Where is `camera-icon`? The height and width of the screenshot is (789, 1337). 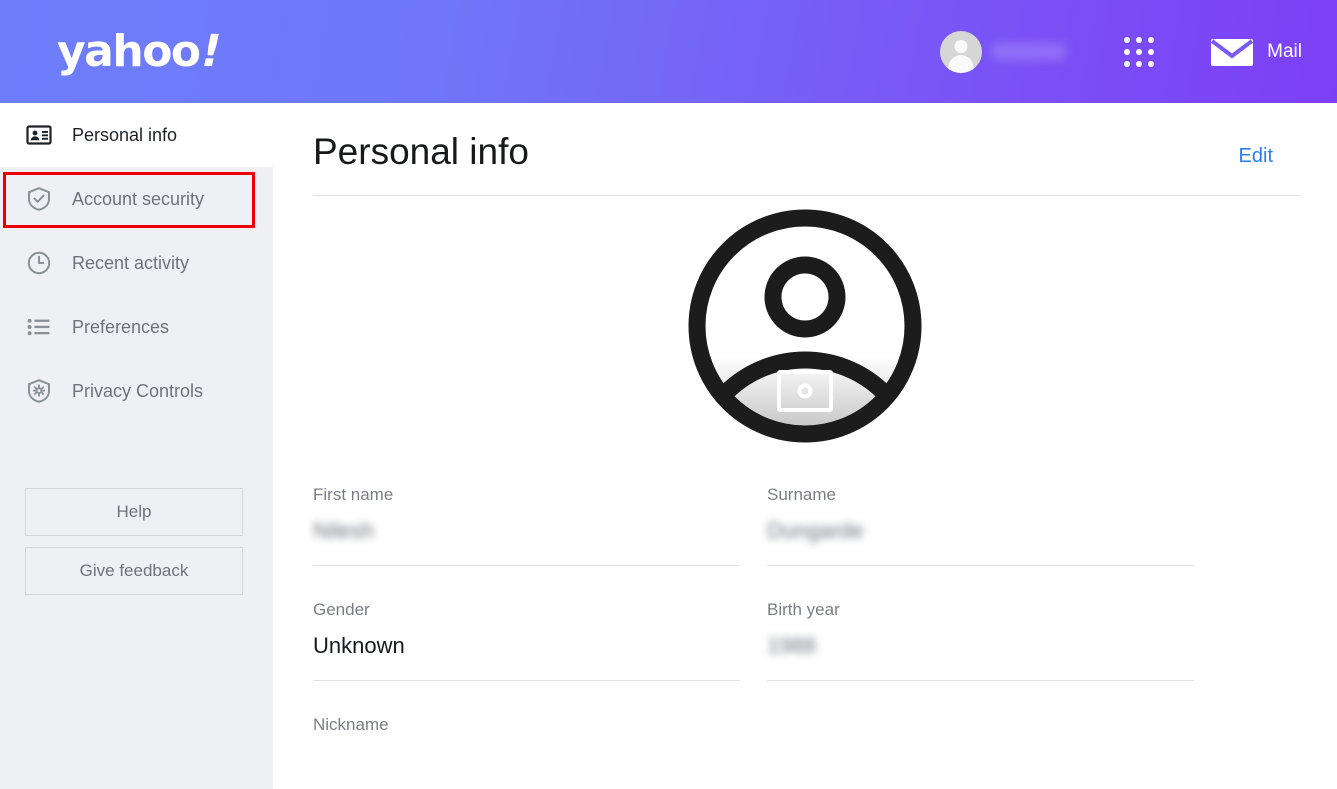
camera-icon is located at coordinates (805, 390).